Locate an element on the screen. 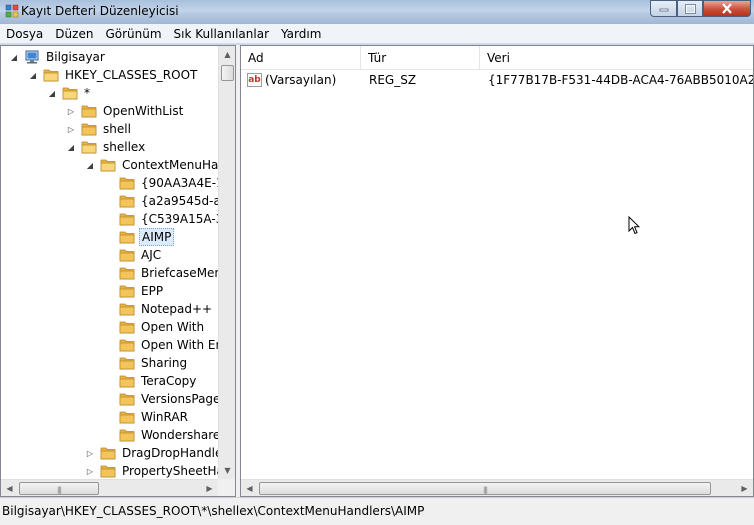 This screenshot has height=525, width=754. tree-node-handler: ▷ {90AA3A4E-1CI is located at coordinates (169, 183).